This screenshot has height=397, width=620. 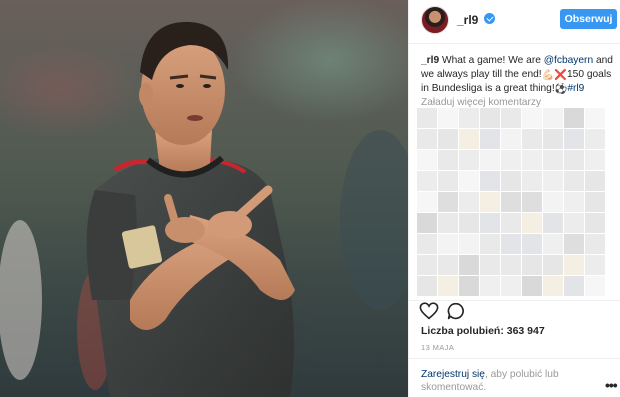 What do you see at coordinates (489, 18) in the screenshot?
I see `verified-badge-icon` at bounding box center [489, 18].